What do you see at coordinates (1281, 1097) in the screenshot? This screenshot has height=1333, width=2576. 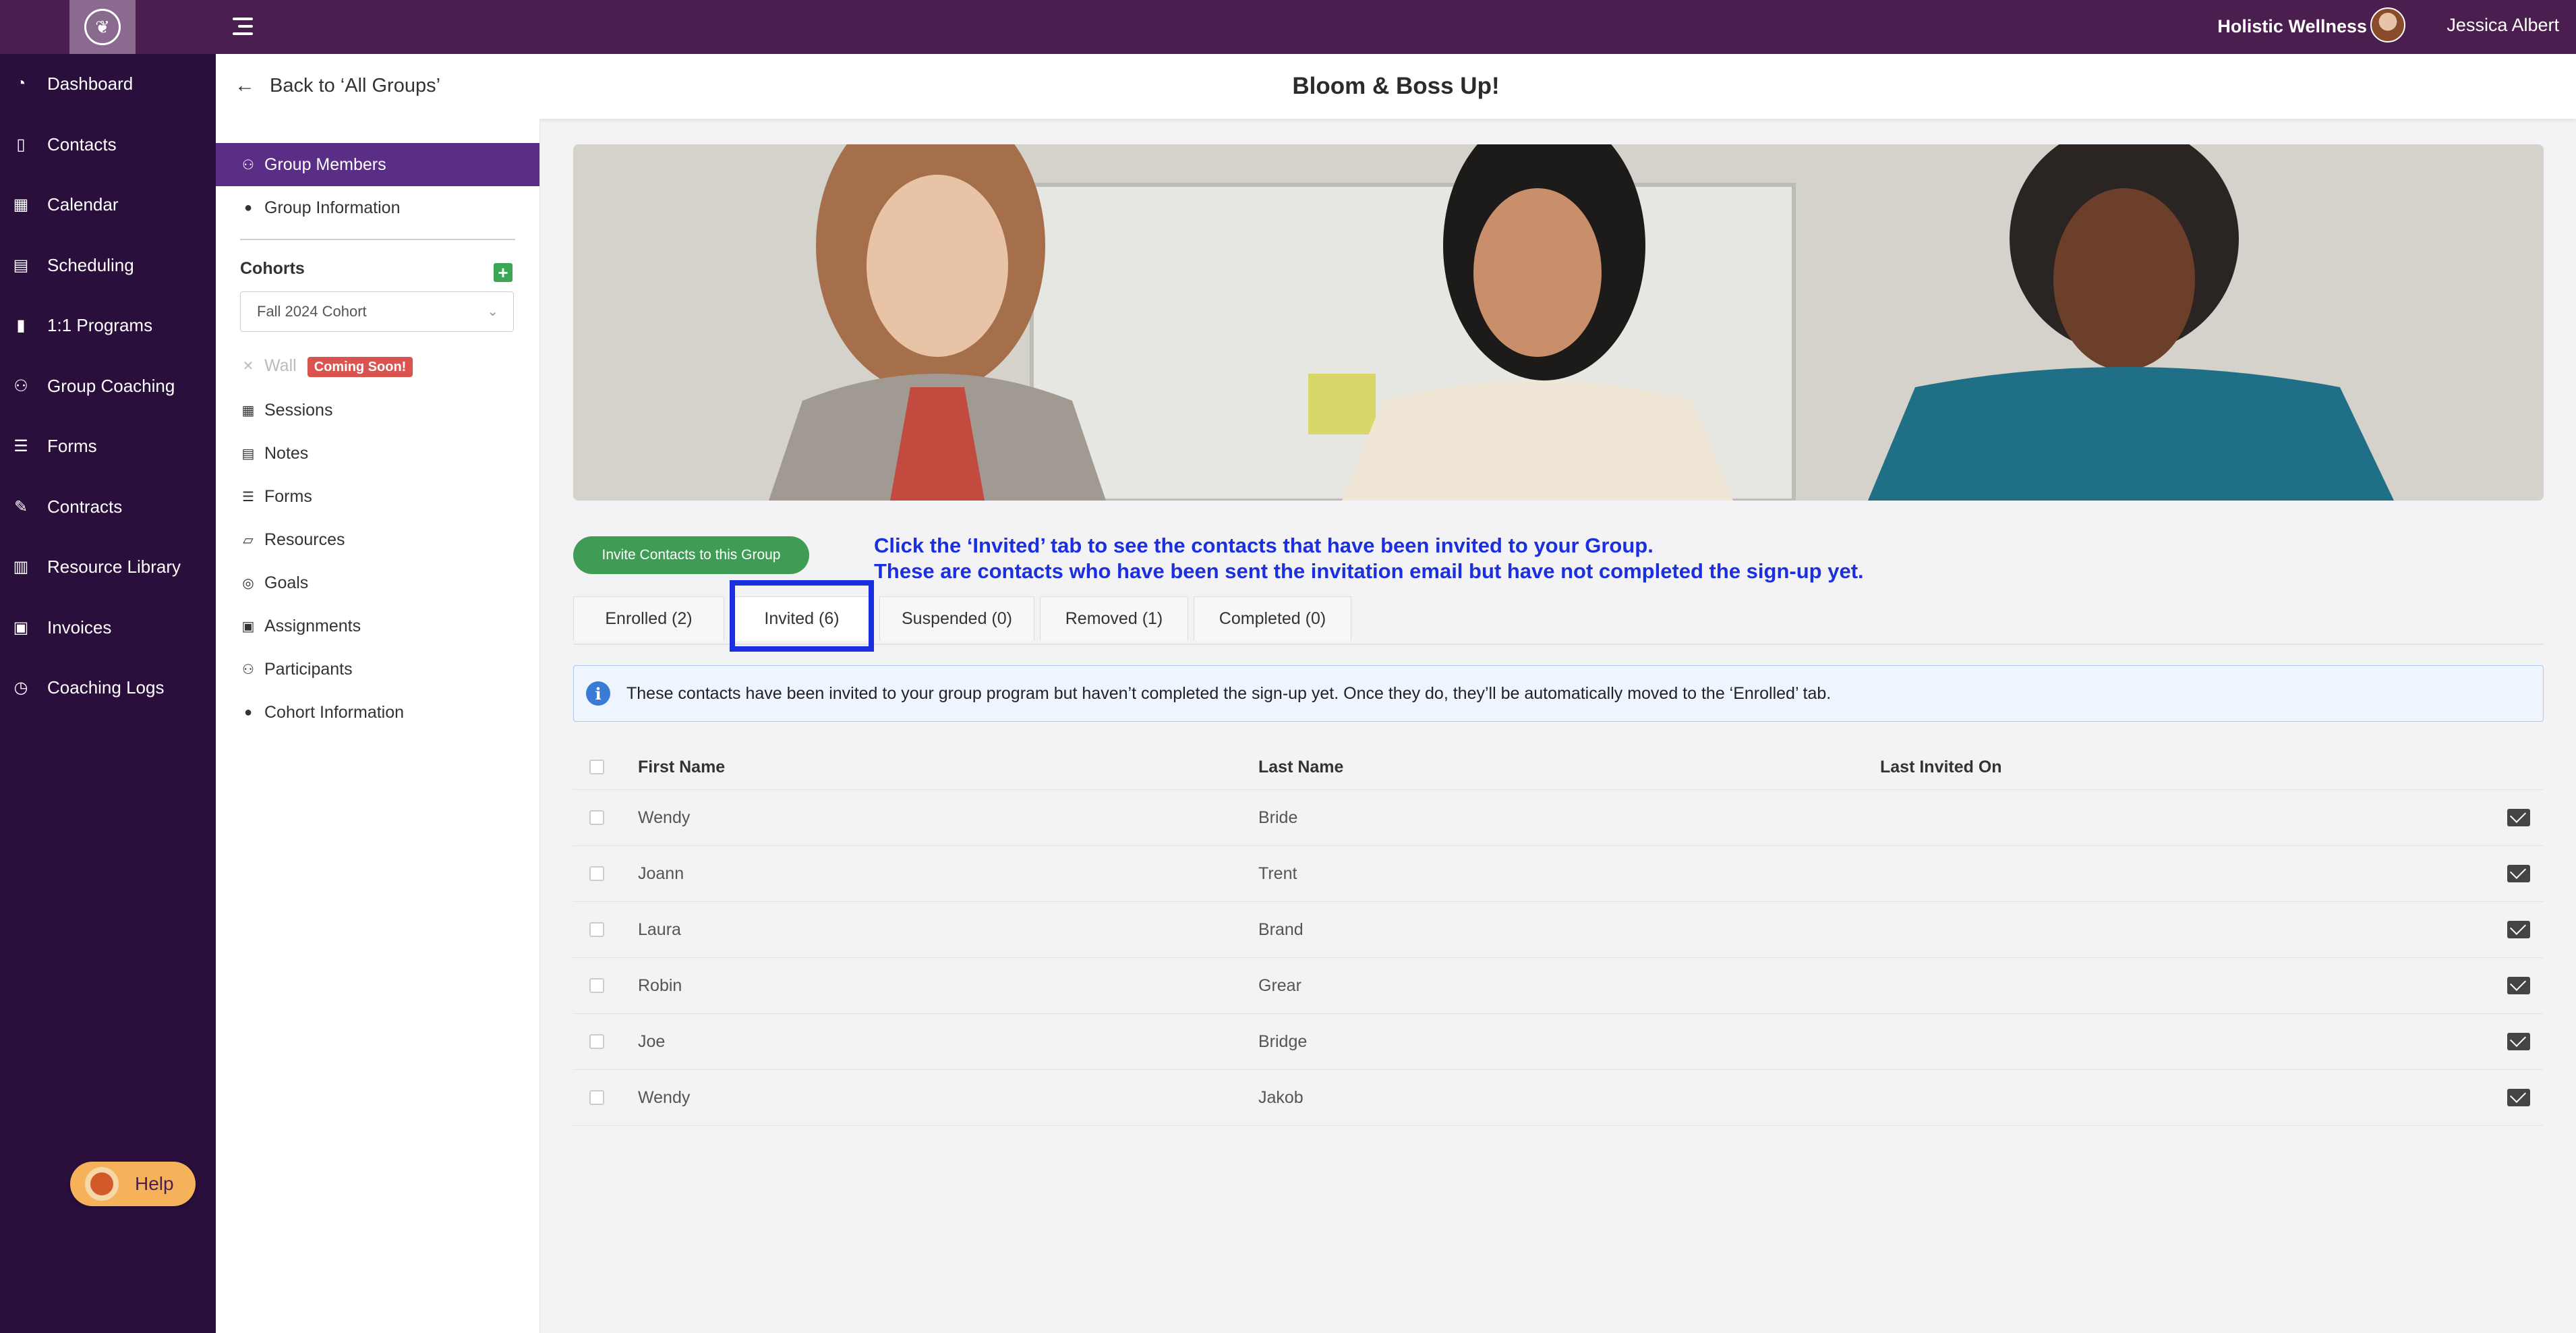 I see `cell-last-name: Jakob` at bounding box center [1281, 1097].